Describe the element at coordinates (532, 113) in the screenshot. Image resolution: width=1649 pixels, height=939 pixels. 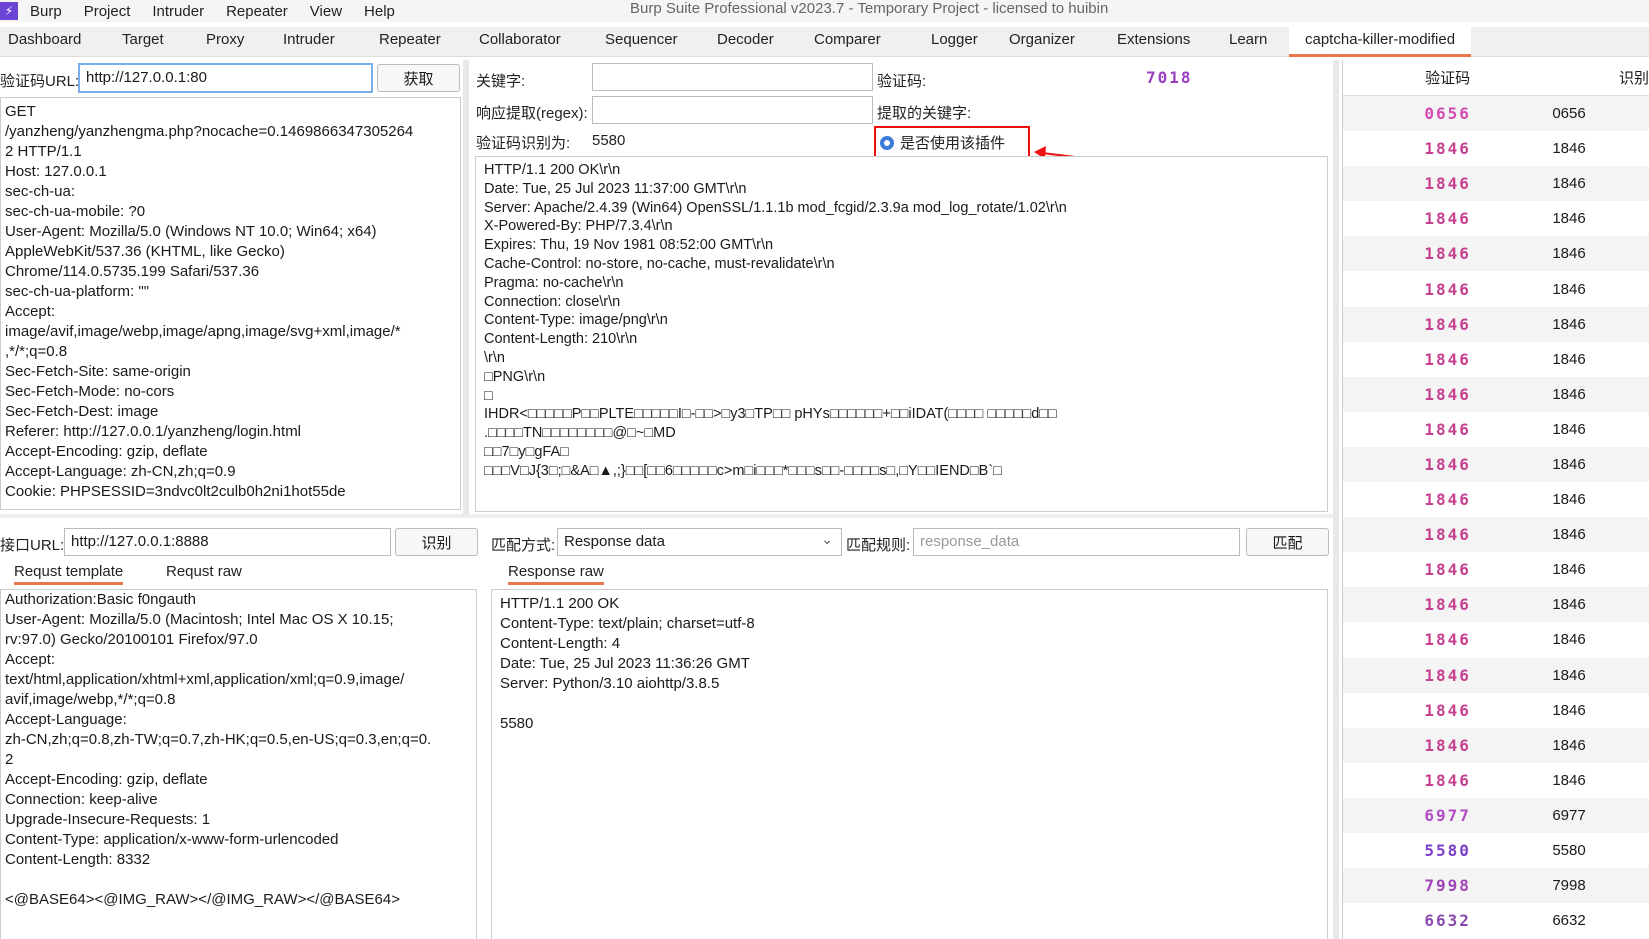
I see `regex-label: 响应提取(regex):` at that location.